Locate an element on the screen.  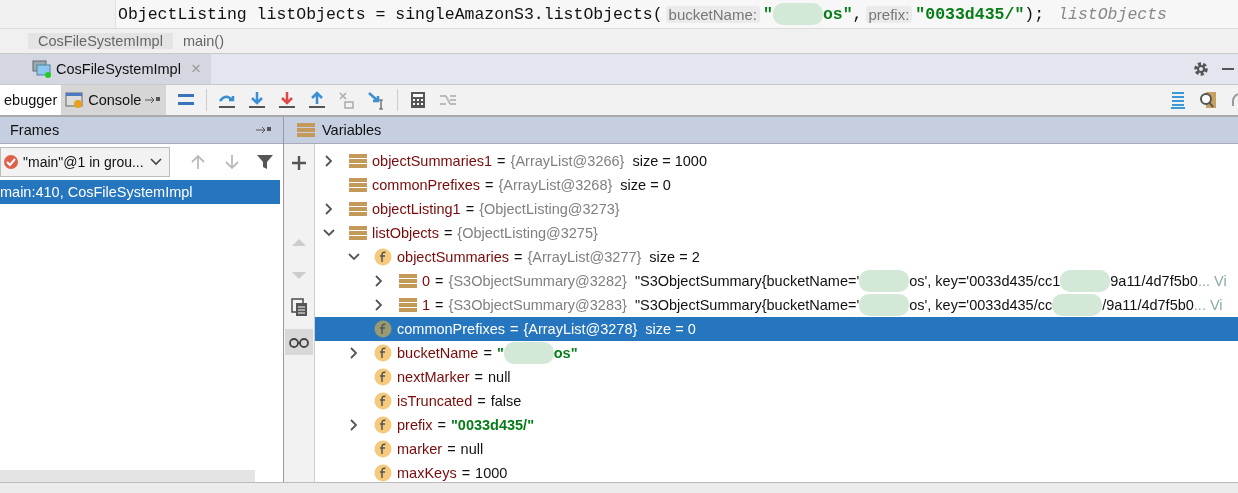
parameter-hint: prefix: is located at coordinates (889, 14).